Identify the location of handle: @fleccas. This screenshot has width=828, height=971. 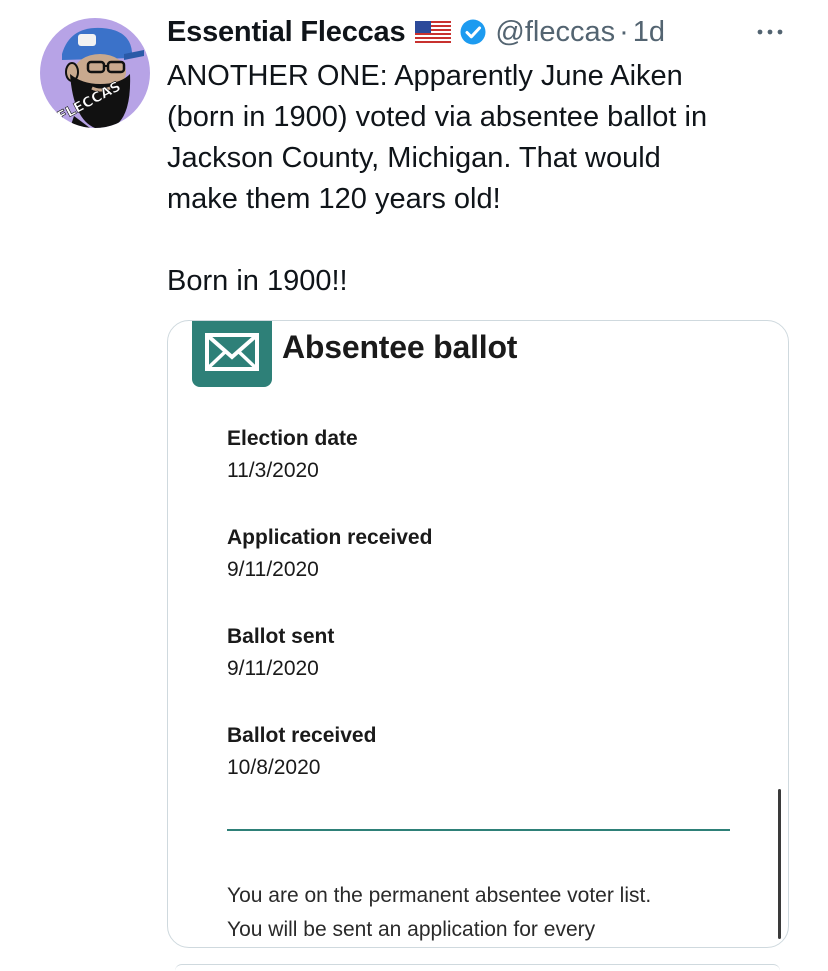
(555, 32).